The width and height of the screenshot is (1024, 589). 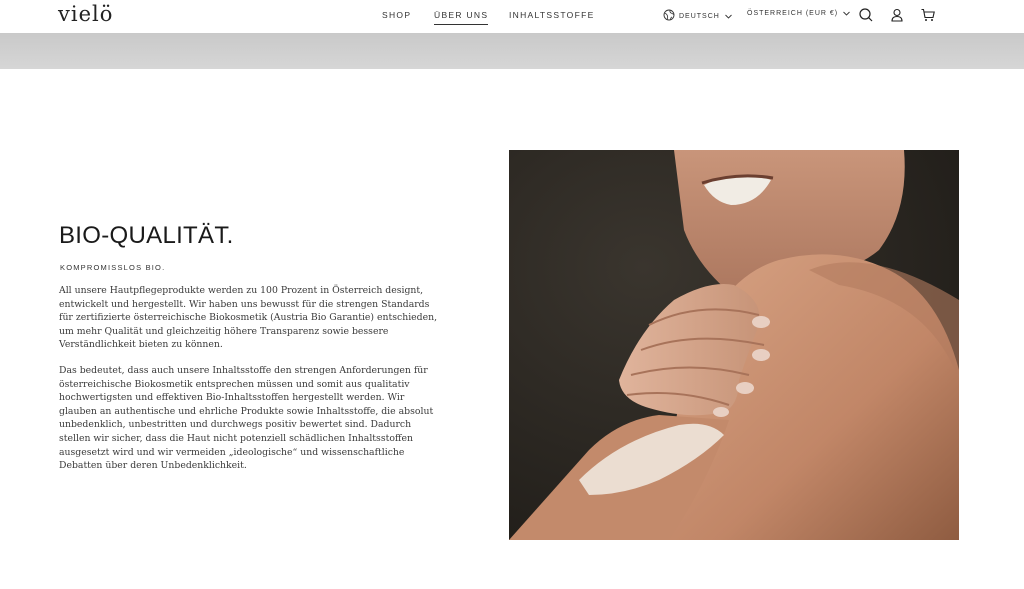 What do you see at coordinates (512, 51) in the screenshot?
I see `hero-banner-strip` at bounding box center [512, 51].